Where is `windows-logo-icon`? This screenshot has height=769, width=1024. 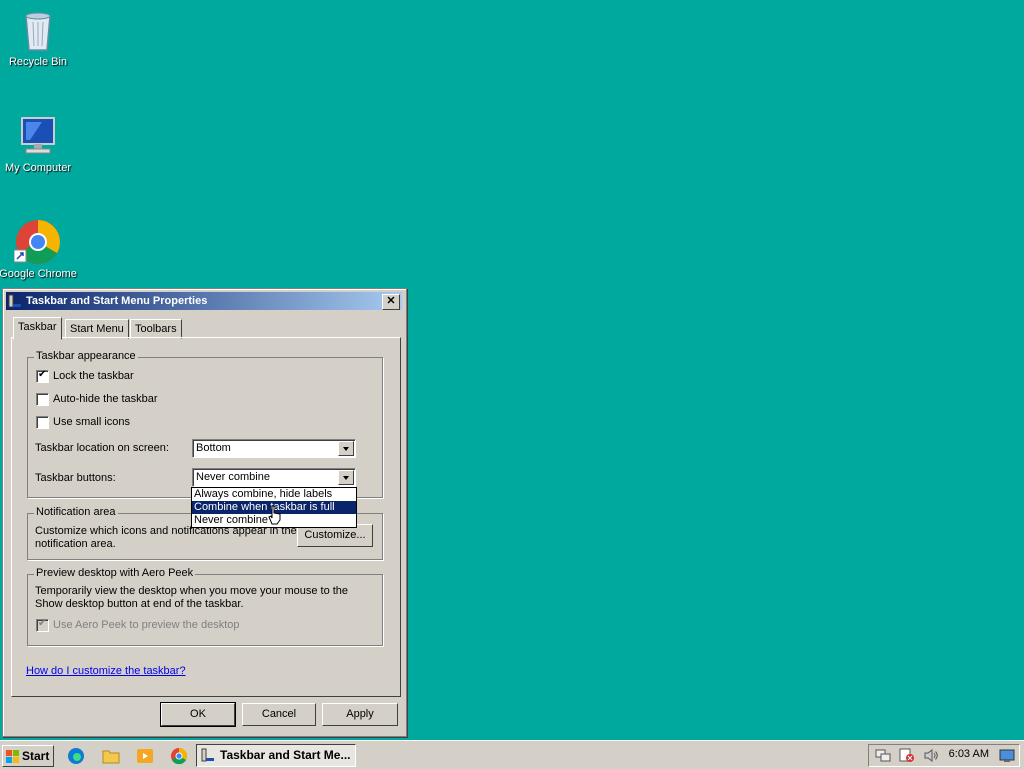 windows-logo-icon is located at coordinates (12, 756).